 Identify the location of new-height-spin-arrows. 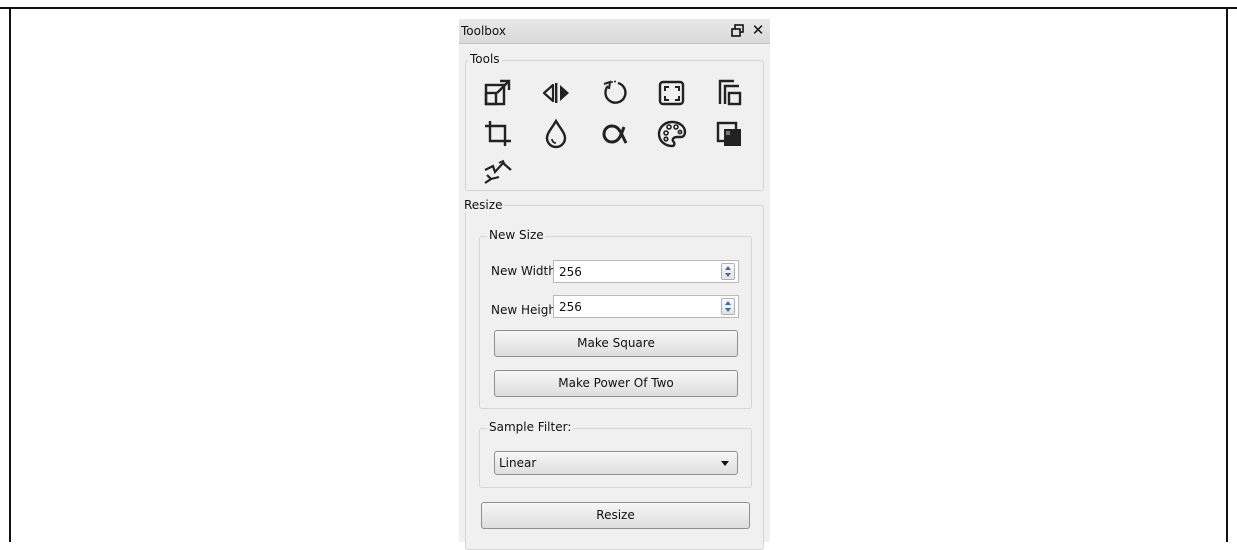
(728, 306).